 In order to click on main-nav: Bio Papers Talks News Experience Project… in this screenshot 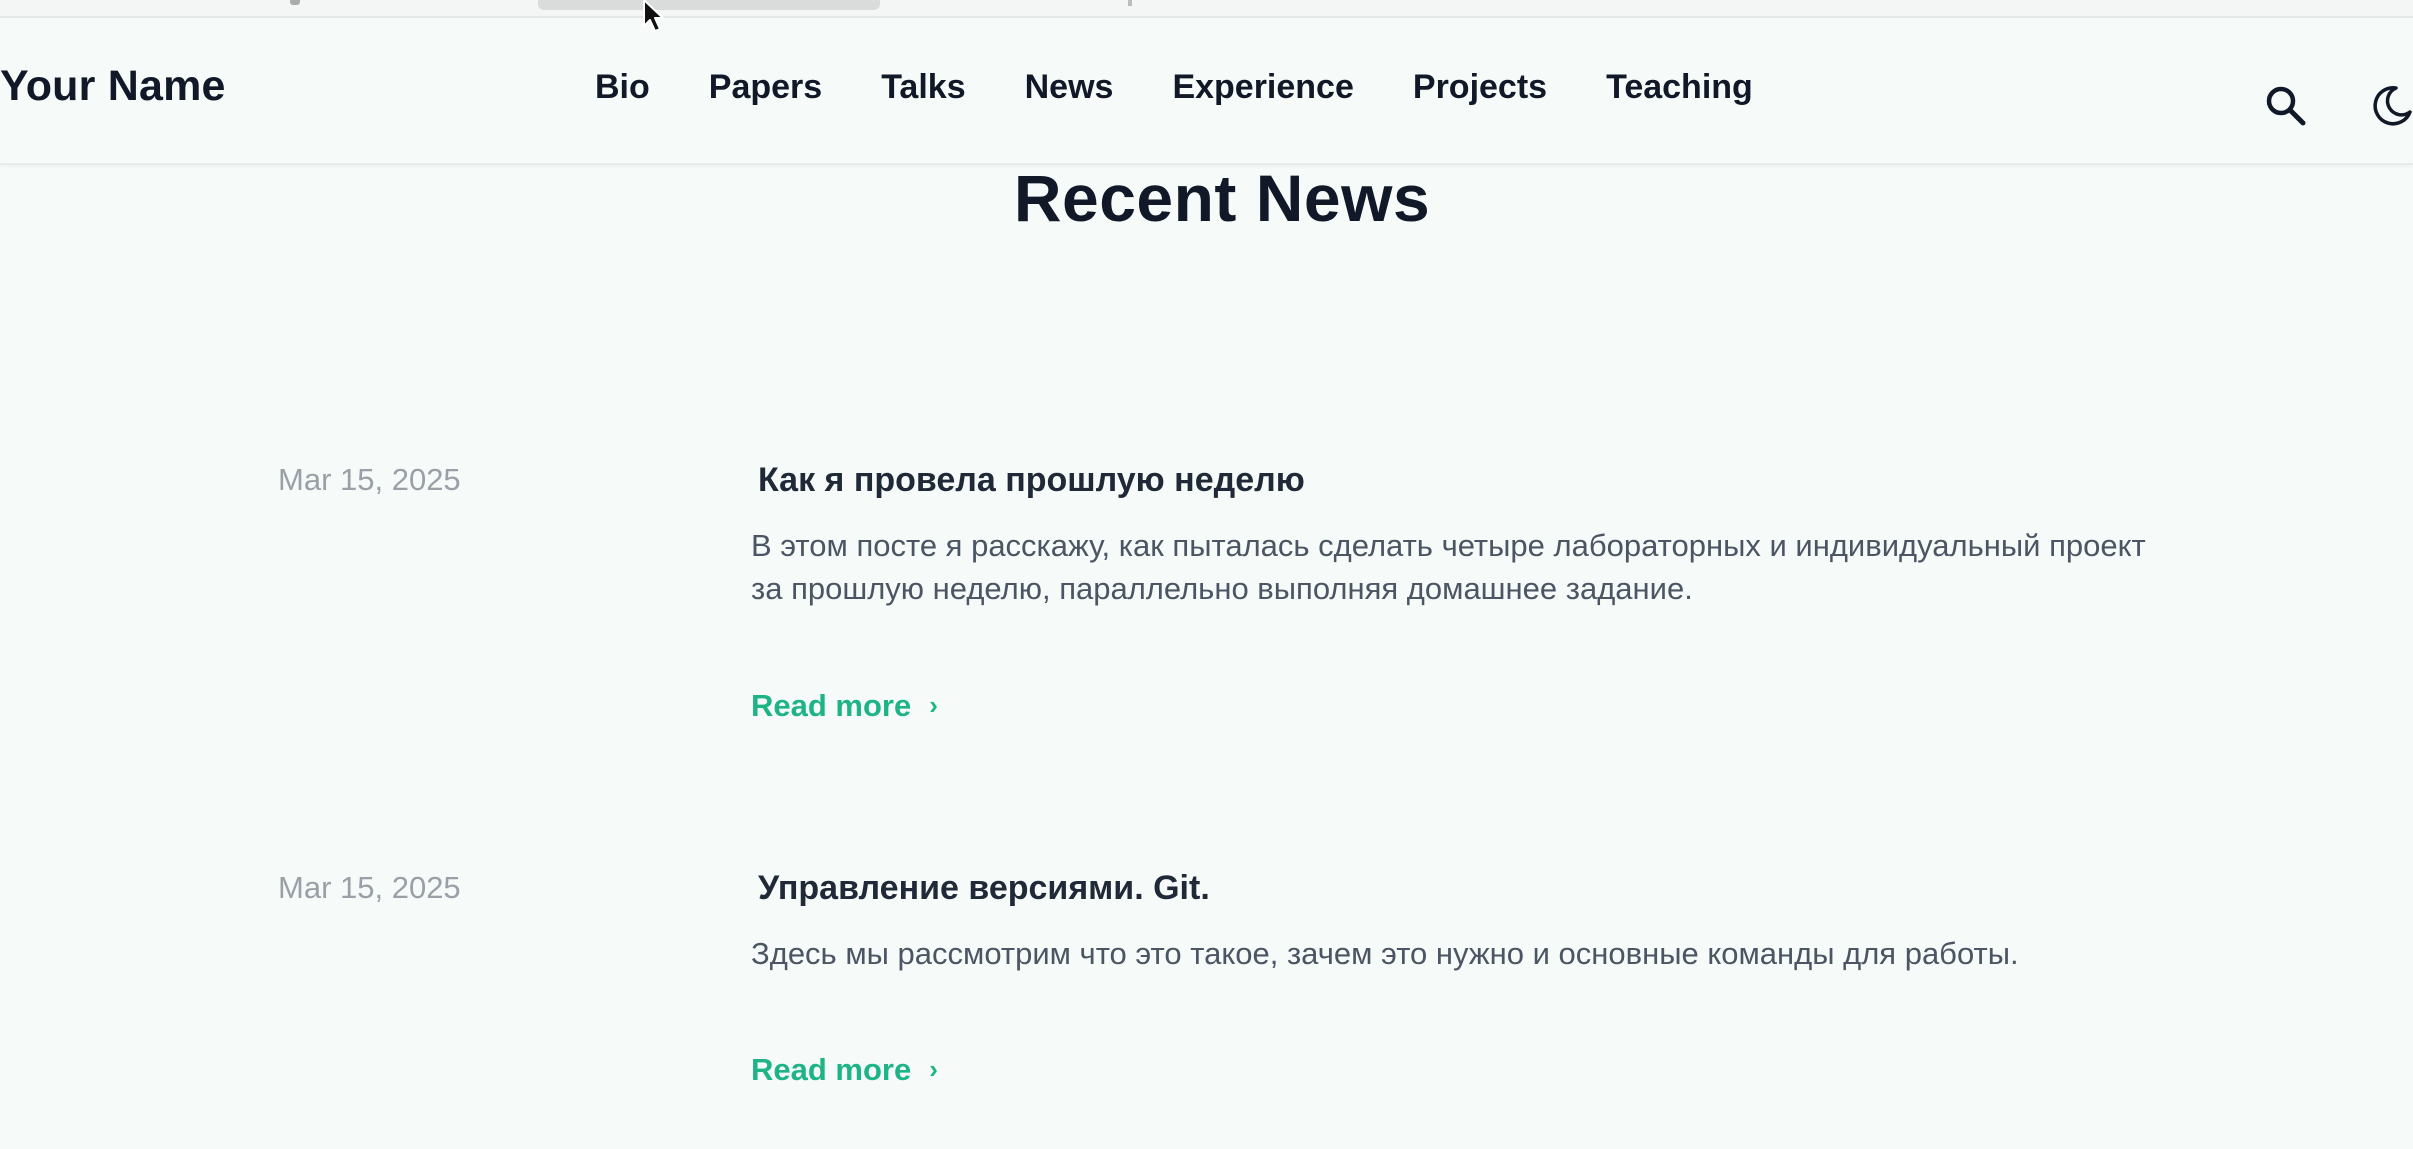, I will do `click(1203, 87)`.